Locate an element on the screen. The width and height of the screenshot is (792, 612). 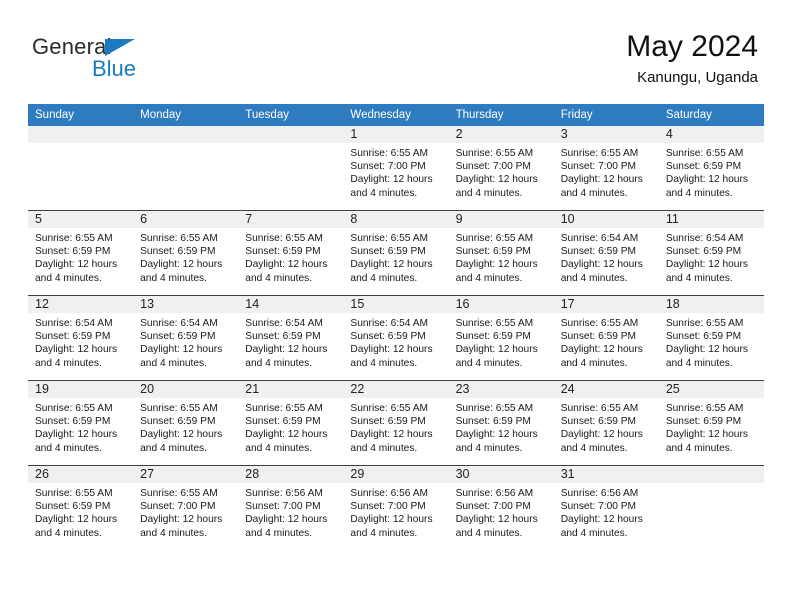
sunrise-text: Sunrise: 6:54 AM is located at coordinates (389, 323).